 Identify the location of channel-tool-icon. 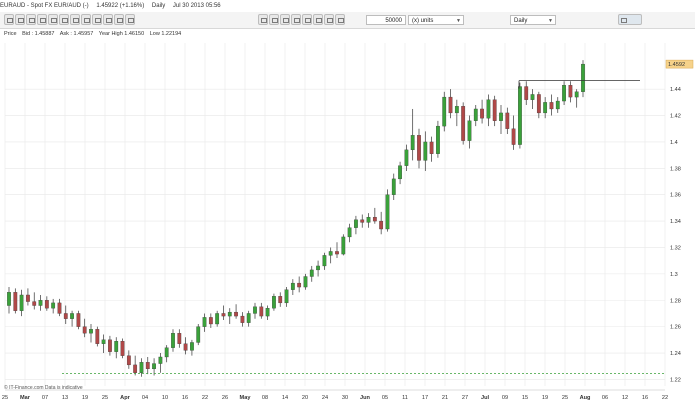
(75, 19).